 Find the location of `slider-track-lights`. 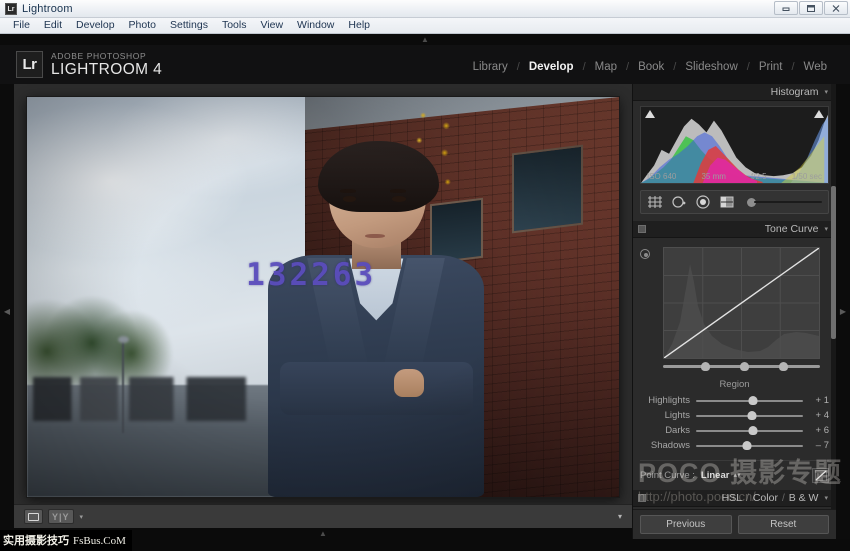

slider-track-lights is located at coordinates (749, 415).